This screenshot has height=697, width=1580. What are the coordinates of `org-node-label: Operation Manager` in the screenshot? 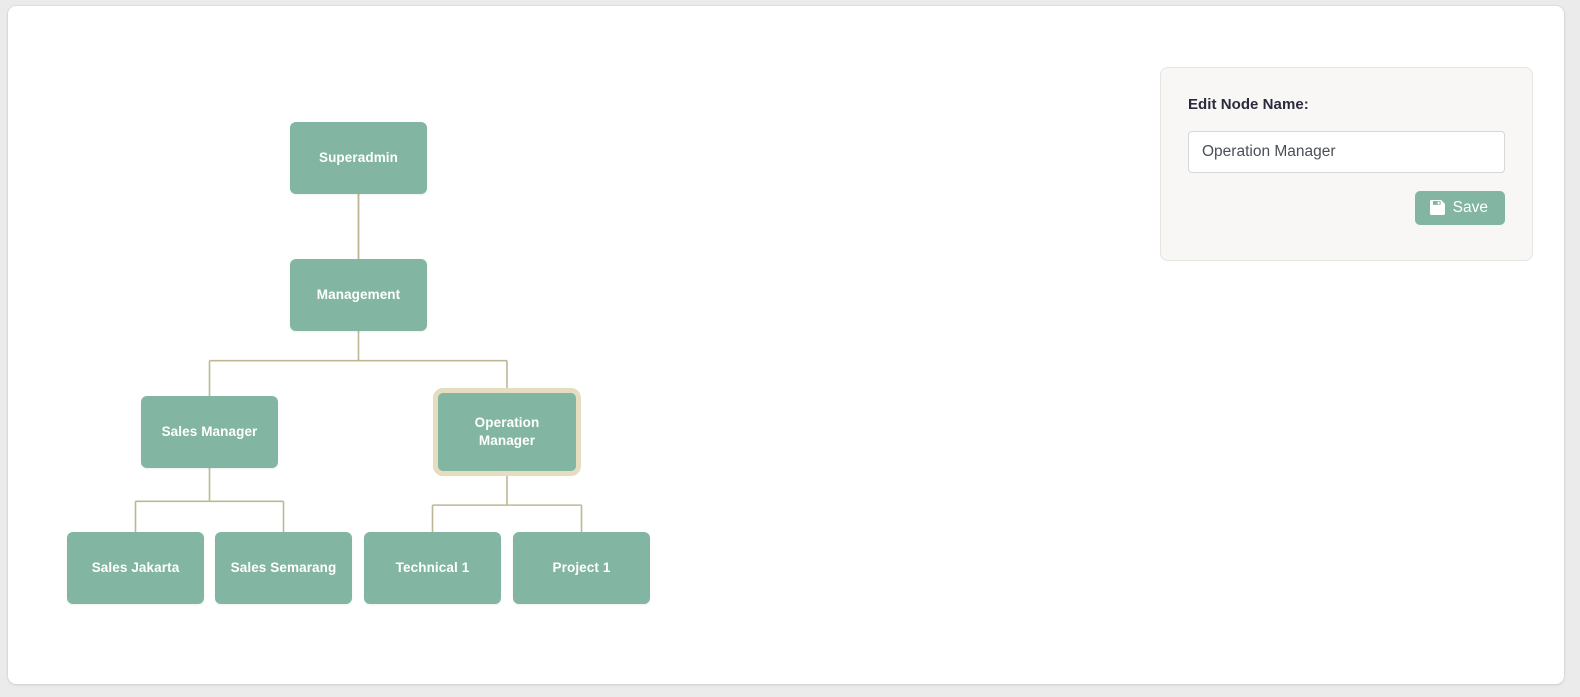 It's located at (507, 431).